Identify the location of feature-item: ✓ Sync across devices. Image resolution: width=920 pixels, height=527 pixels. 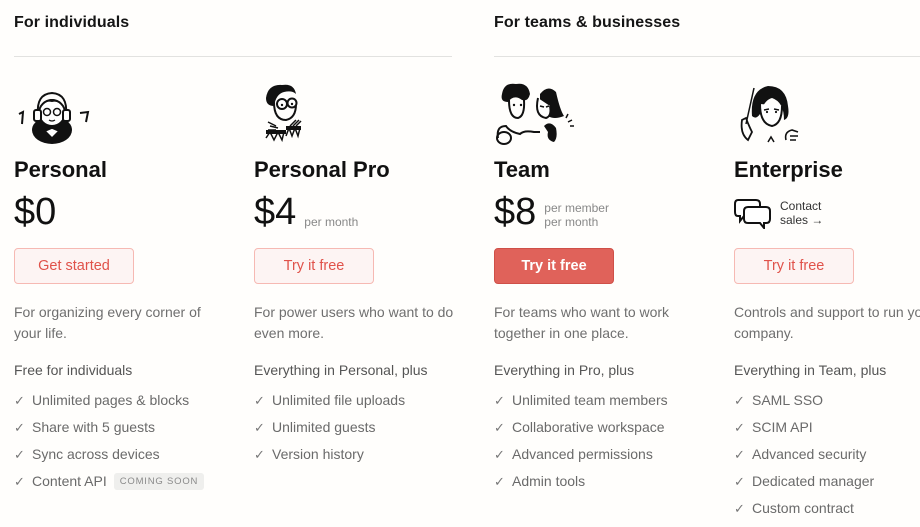
(109, 454).